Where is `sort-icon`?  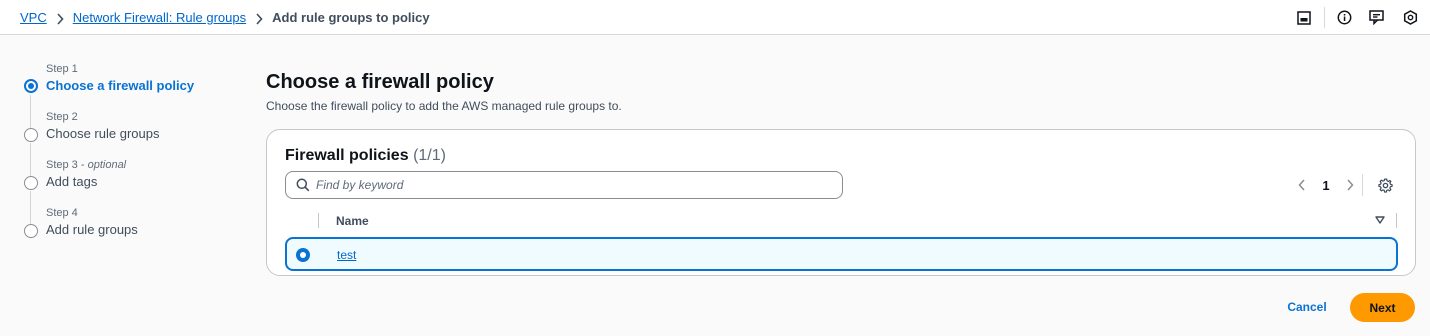 sort-icon is located at coordinates (1380, 220).